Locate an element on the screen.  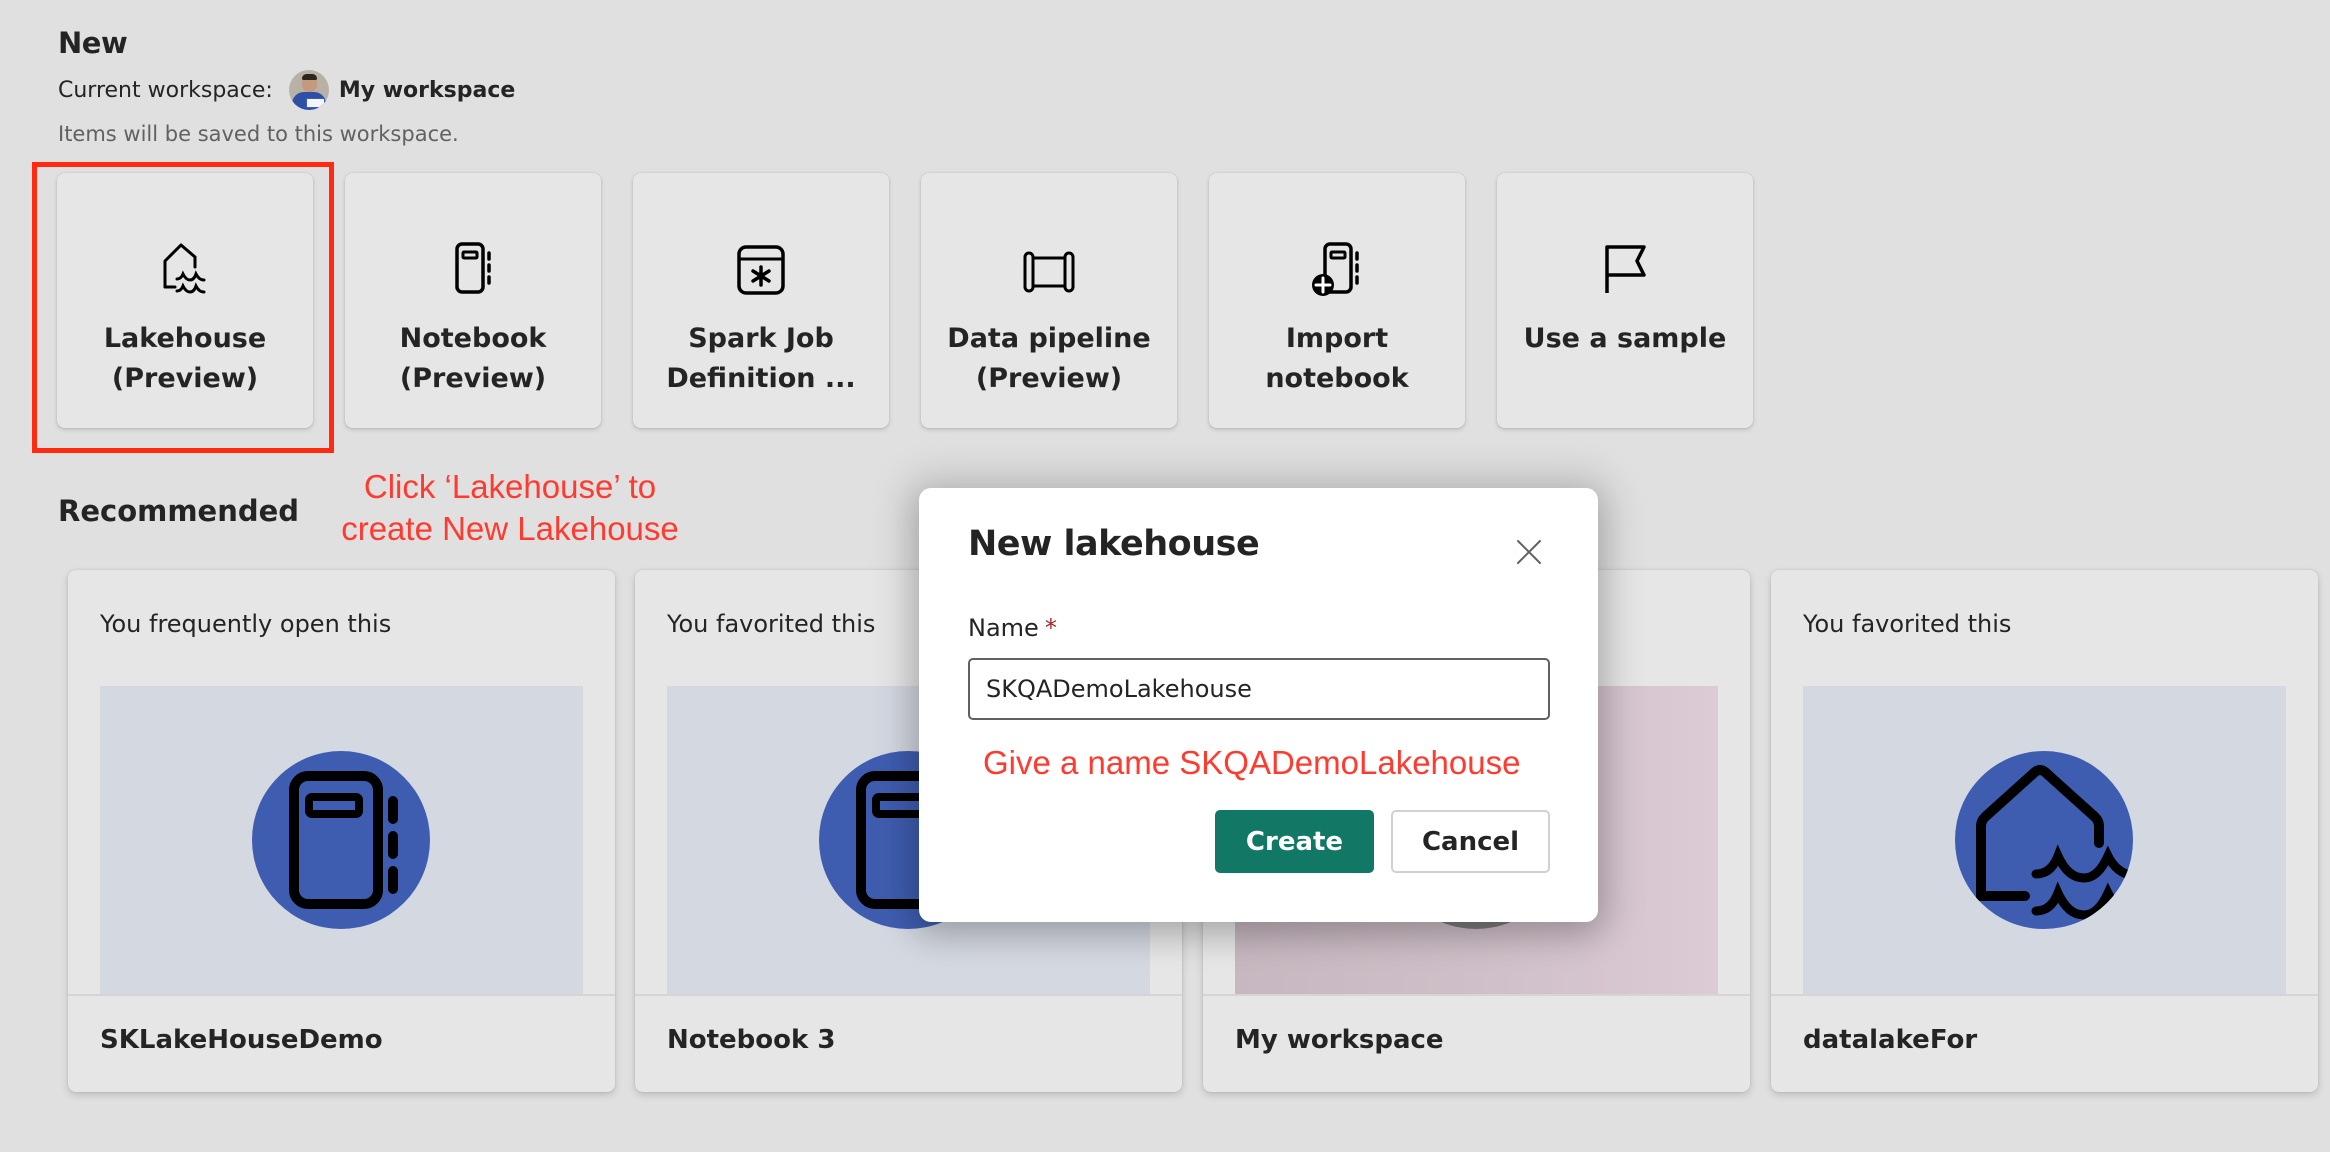
new-item-label: Import notebook is located at coordinates (1337, 358).